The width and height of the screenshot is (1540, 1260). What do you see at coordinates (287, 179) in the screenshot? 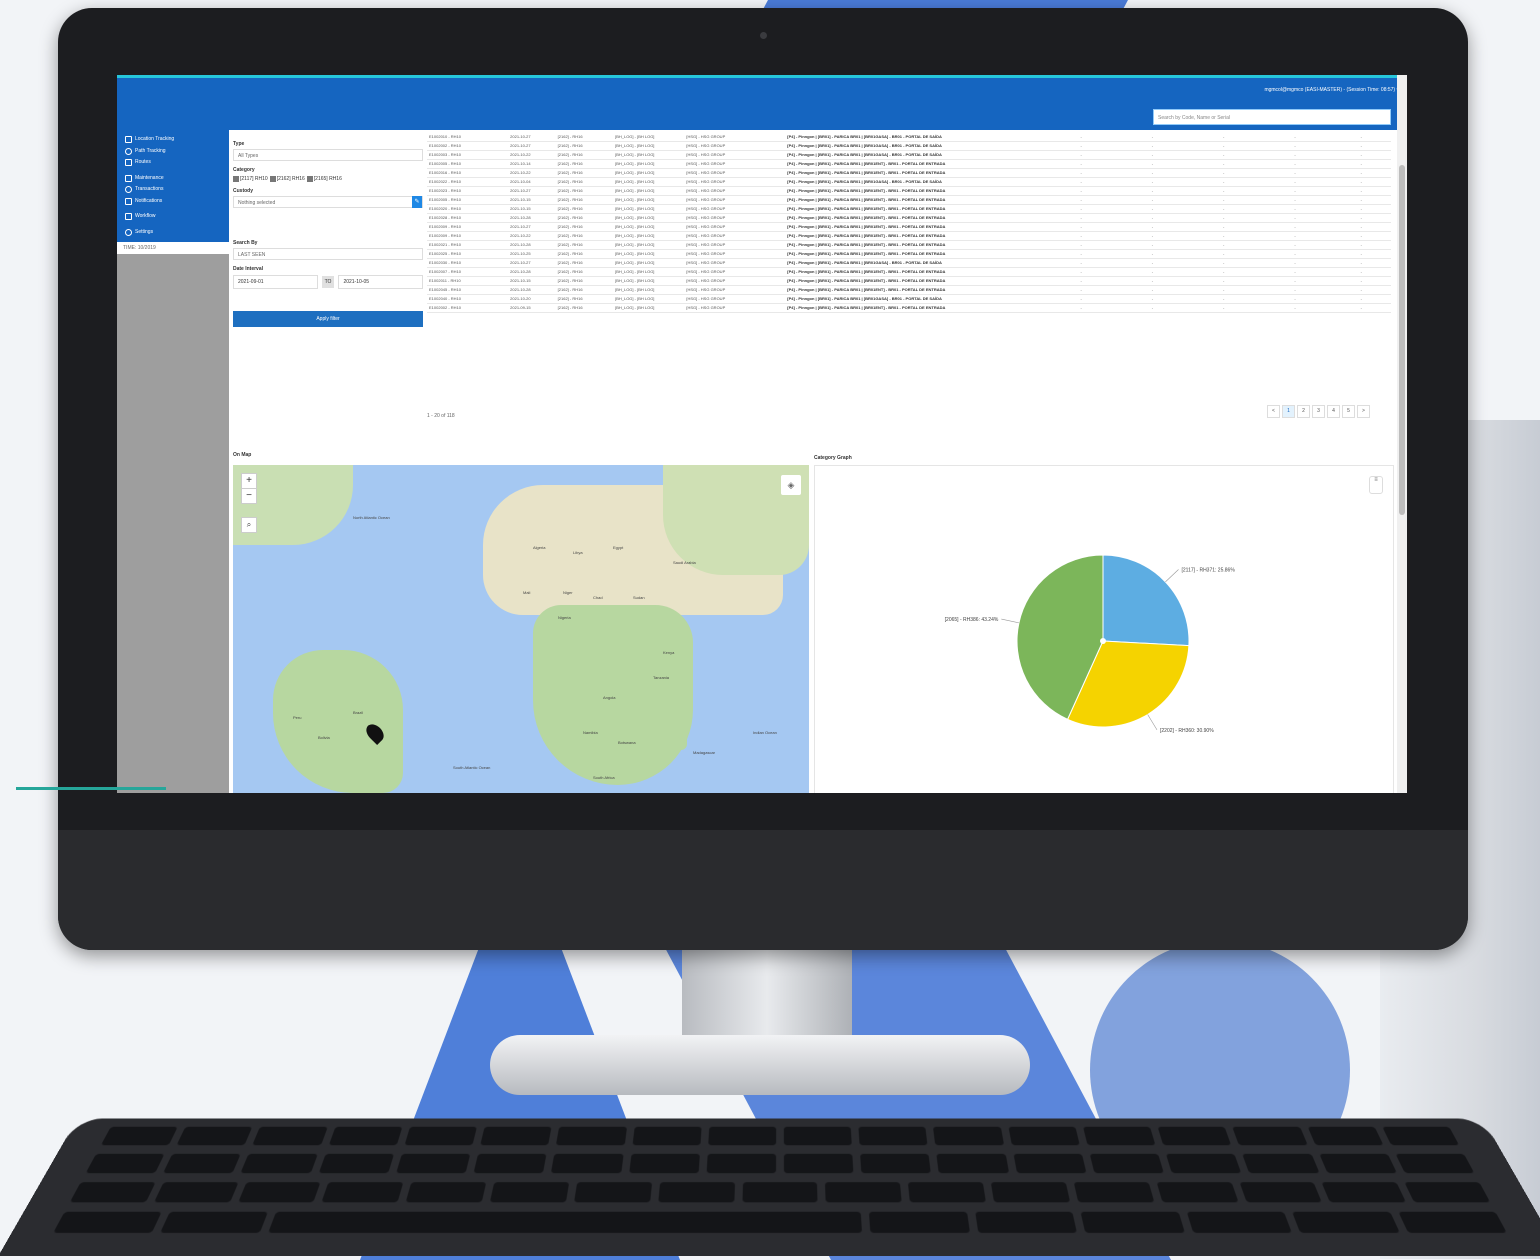
I see `category-chip: [2162] RH16` at bounding box center [287, 179].